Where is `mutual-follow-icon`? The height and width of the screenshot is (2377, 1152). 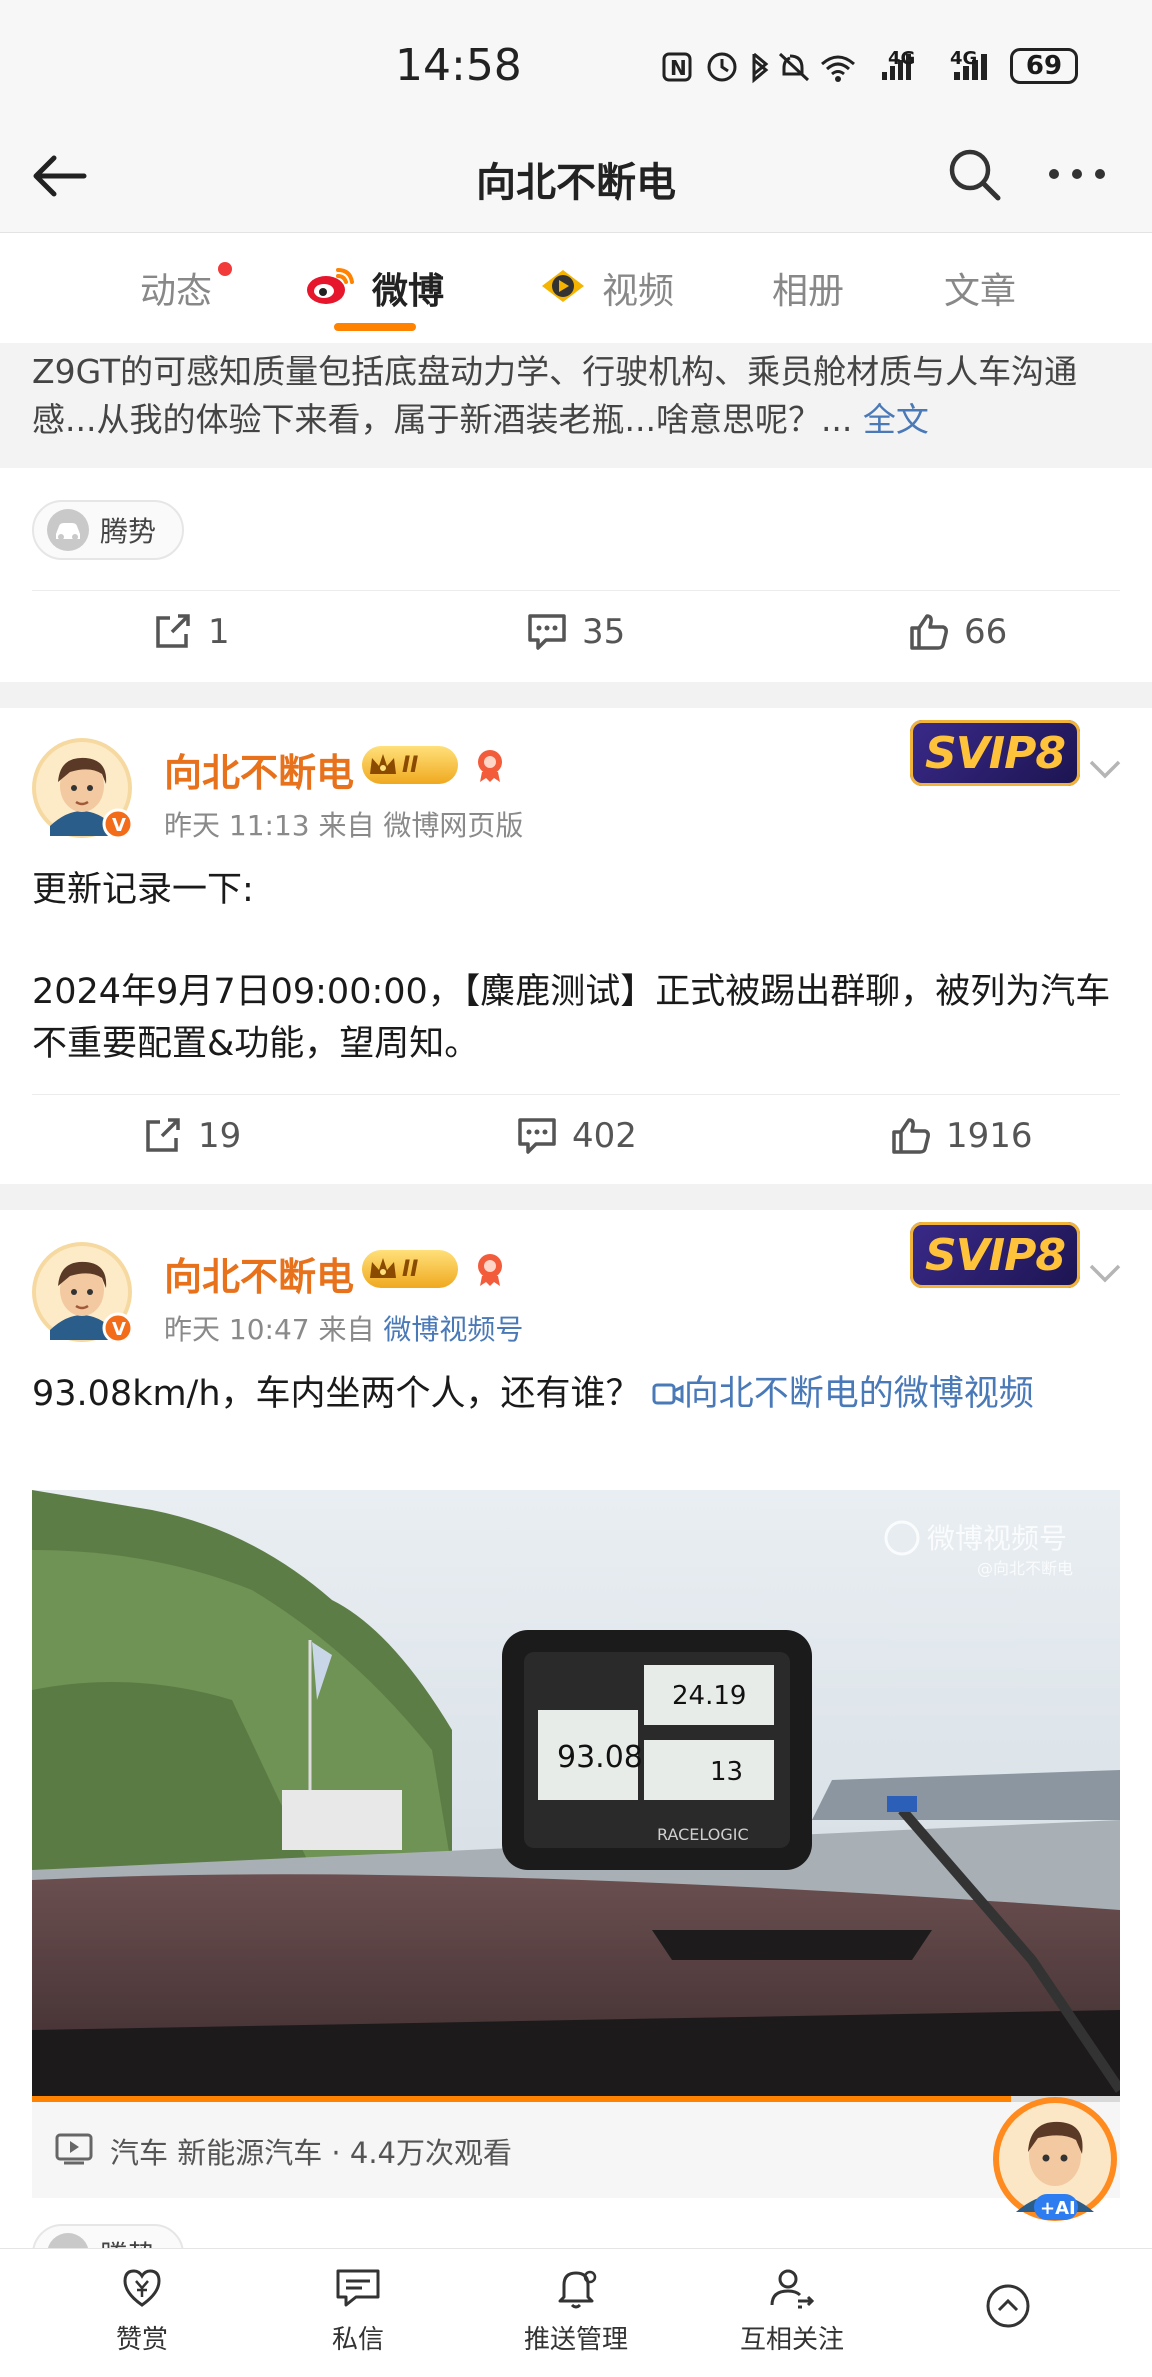 mutual-follow-icon is located at coordinates (792, 2288).